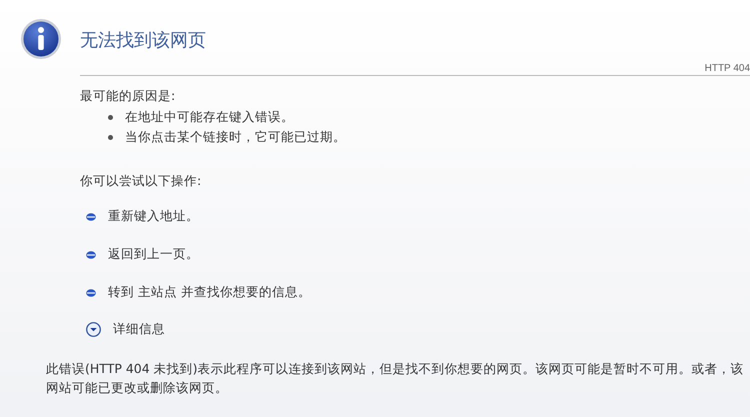 This screenshot has height=417, width=750. What do you see at coordinates (395, 378) in the screenshot?
I see `details-text: 此错误(HTTP 404 未找到)表示此程序可以连接到该网站，但是找不到你想要的网页。该网页可能是暂时不可用。或者，该网站可能已更改或删除该网页。` at bounding box center [395, 378].